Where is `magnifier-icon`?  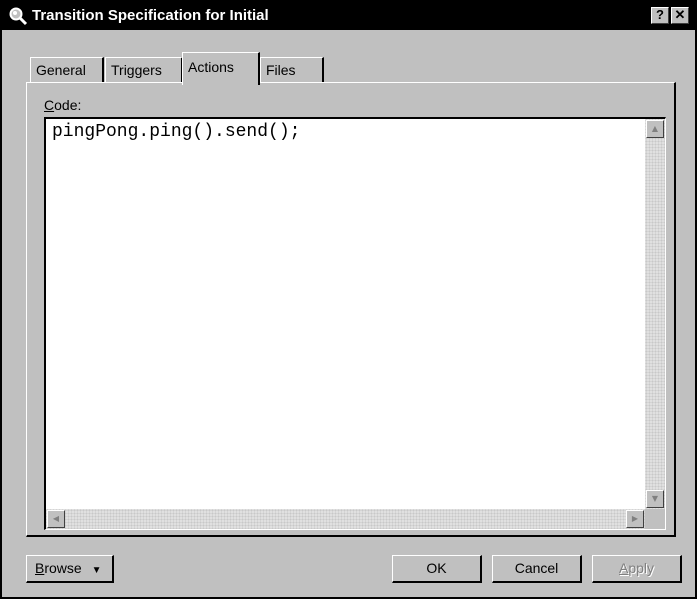
magnifier-icon is located at coordinates (18, 16).